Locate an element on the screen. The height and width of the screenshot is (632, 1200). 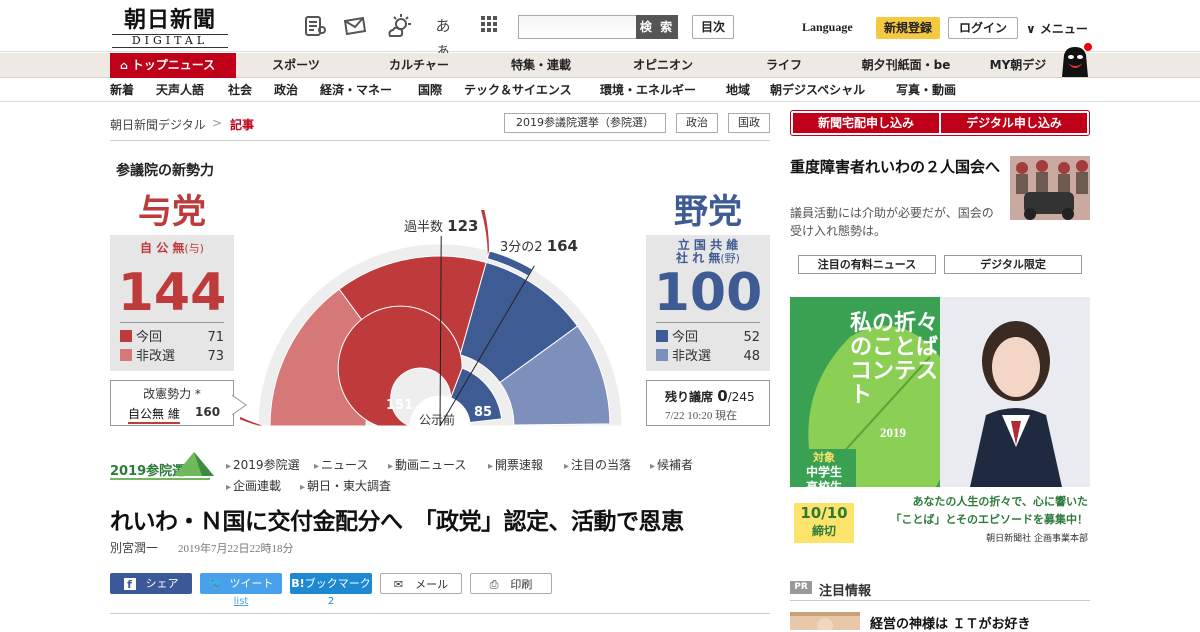
toc-button: 目次 is located at coordinates (713, 27).